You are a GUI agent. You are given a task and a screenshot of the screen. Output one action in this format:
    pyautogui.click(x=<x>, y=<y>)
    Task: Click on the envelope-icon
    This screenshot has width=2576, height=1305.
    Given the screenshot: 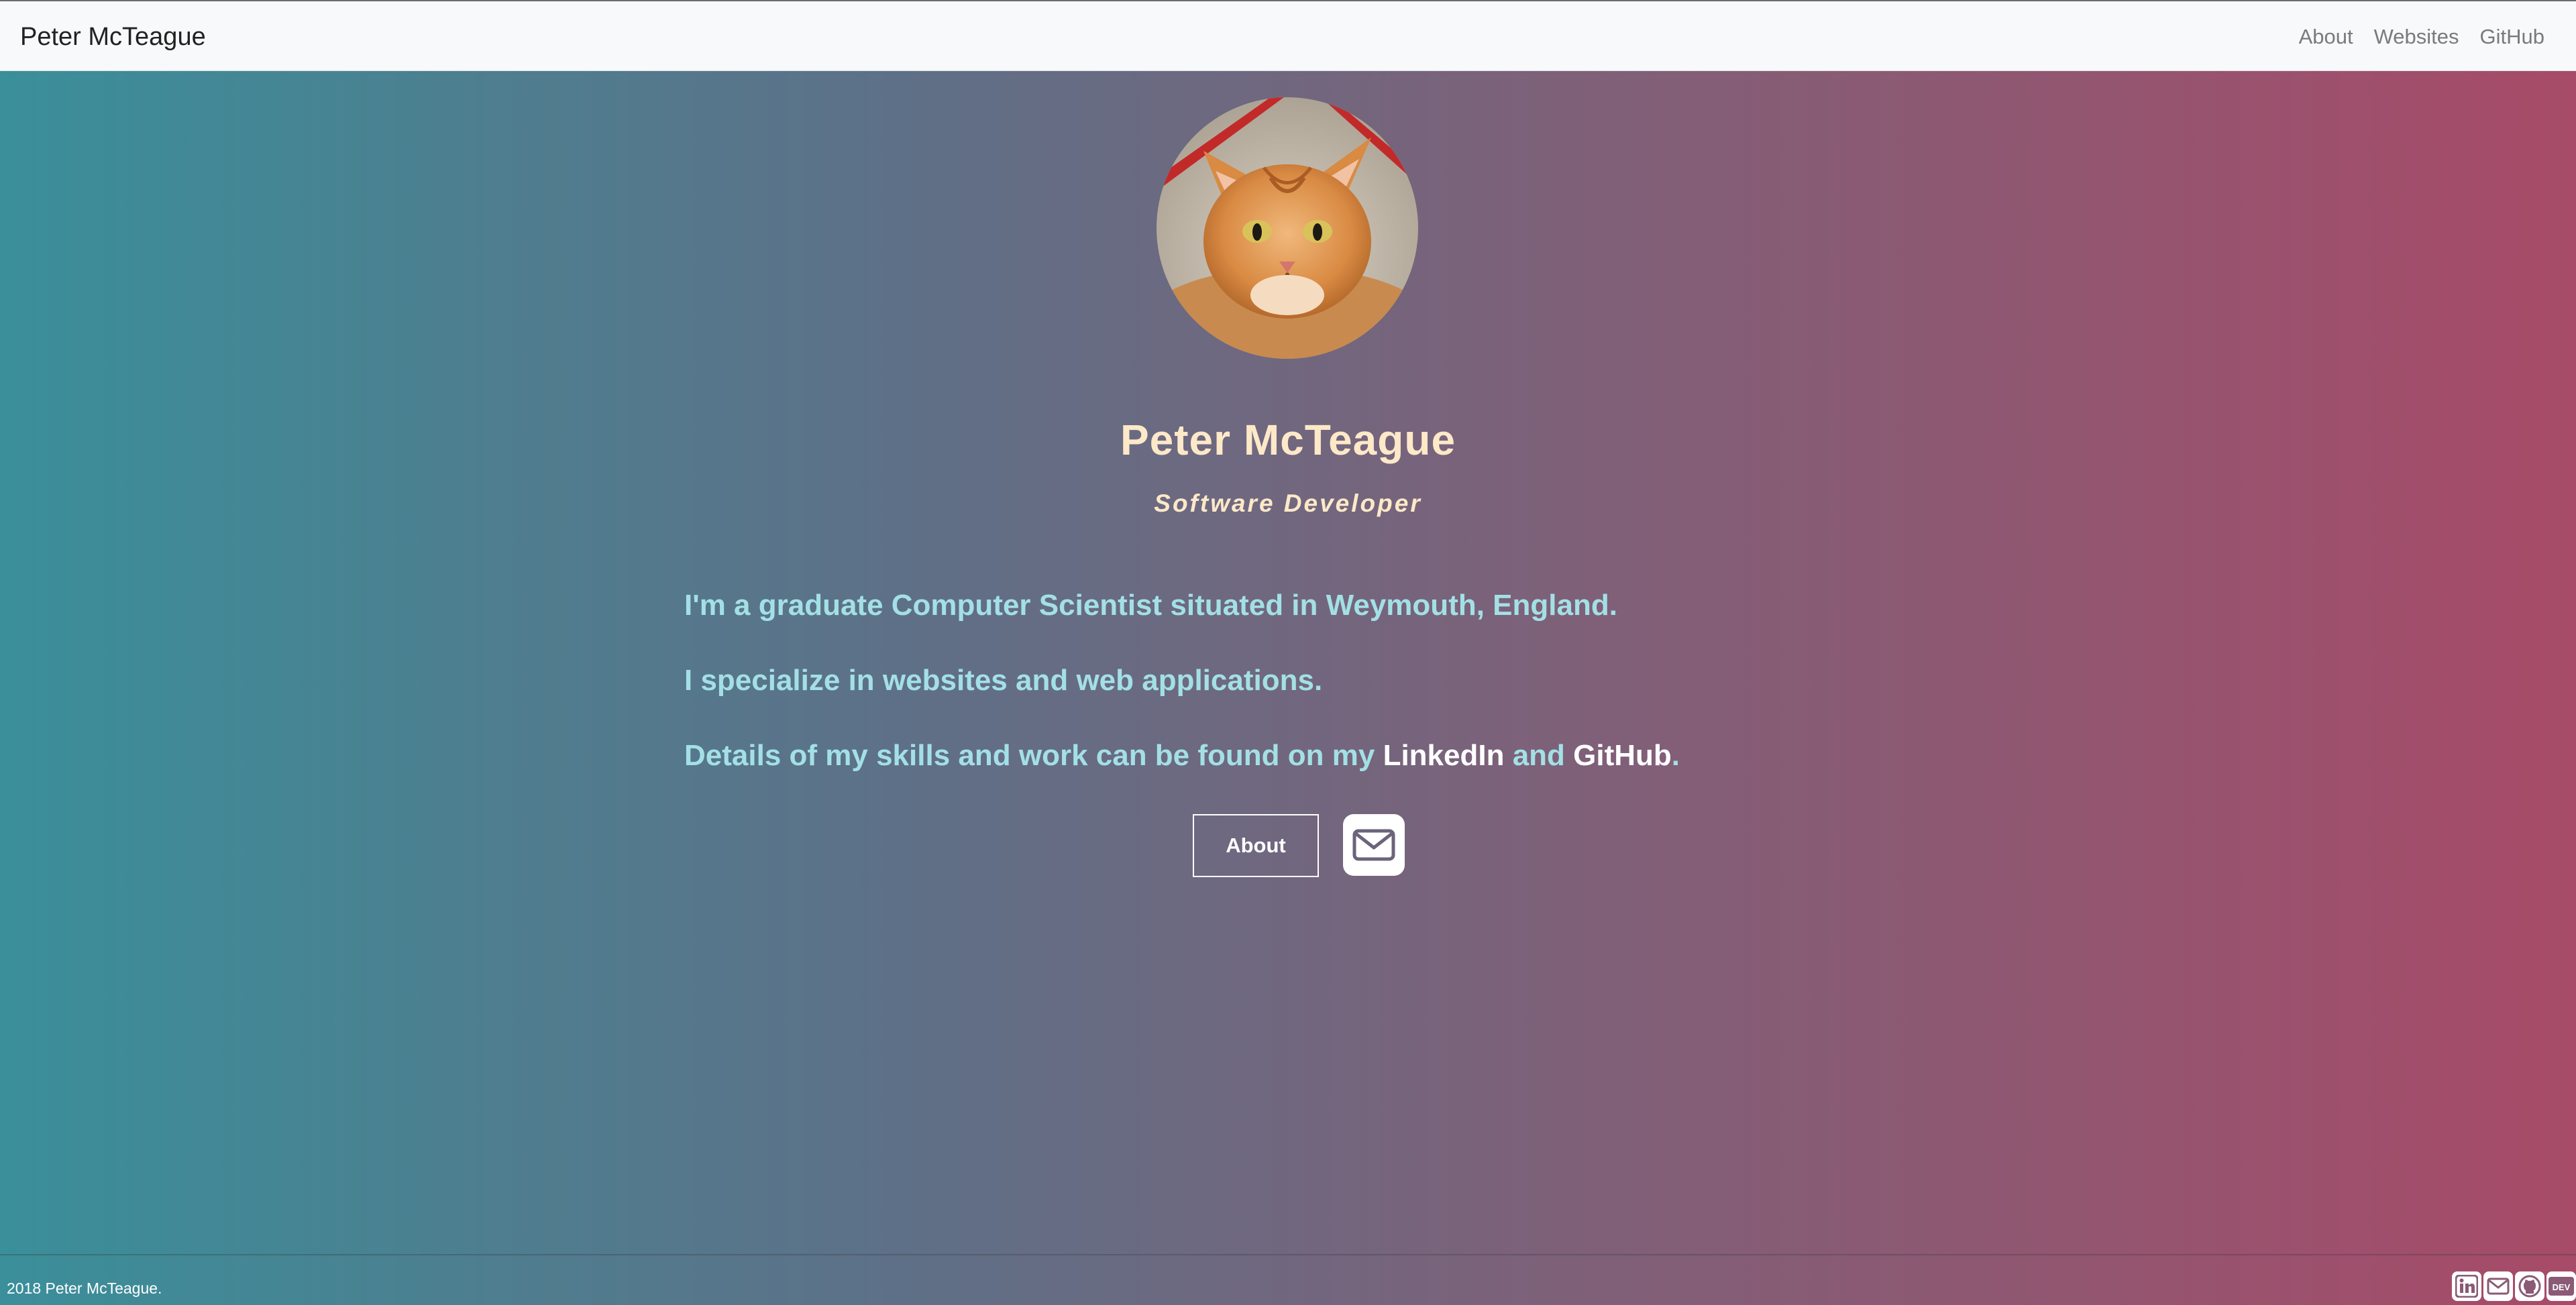 What is the action you would take?
    pyautogui.click(x=1373, y=845)
    